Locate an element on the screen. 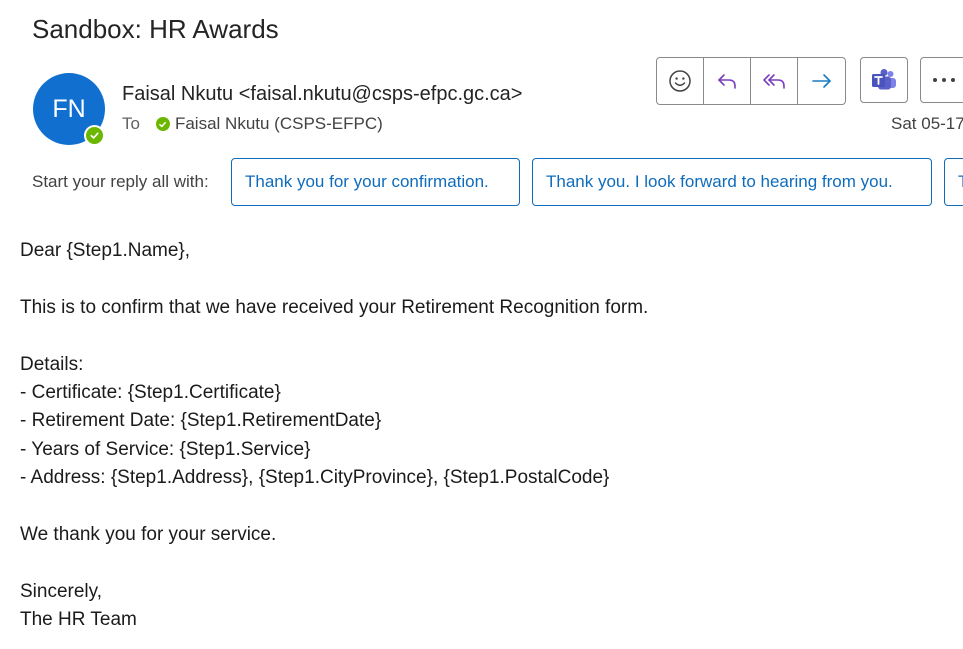  emoji-icon is located at coordinates (680, 81).